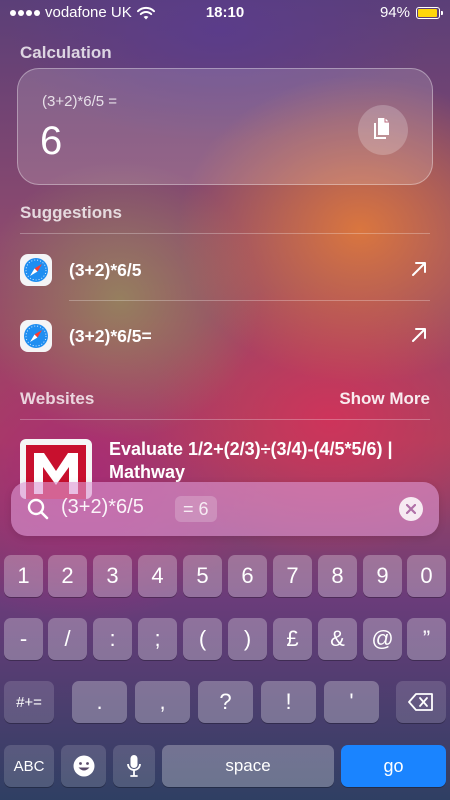  I want to click on status-bar: vodafone UK 18:10 94%, so click(225, 13).